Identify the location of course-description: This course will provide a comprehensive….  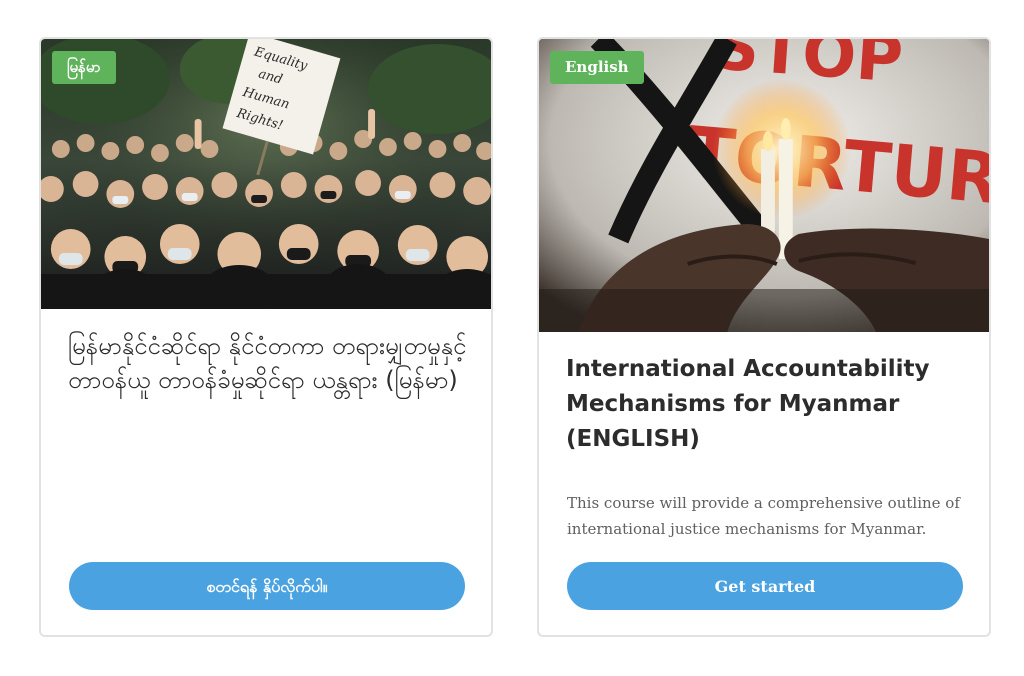
(763, 516).